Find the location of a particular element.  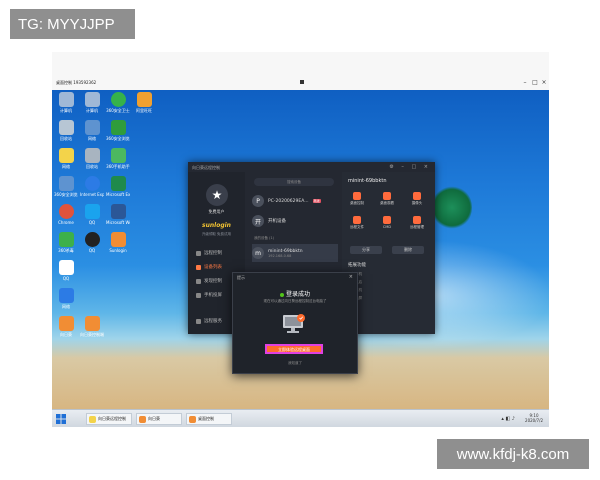

user-upgrade-text: 升级领取 免费试用 is located at coordinates (216, 234).